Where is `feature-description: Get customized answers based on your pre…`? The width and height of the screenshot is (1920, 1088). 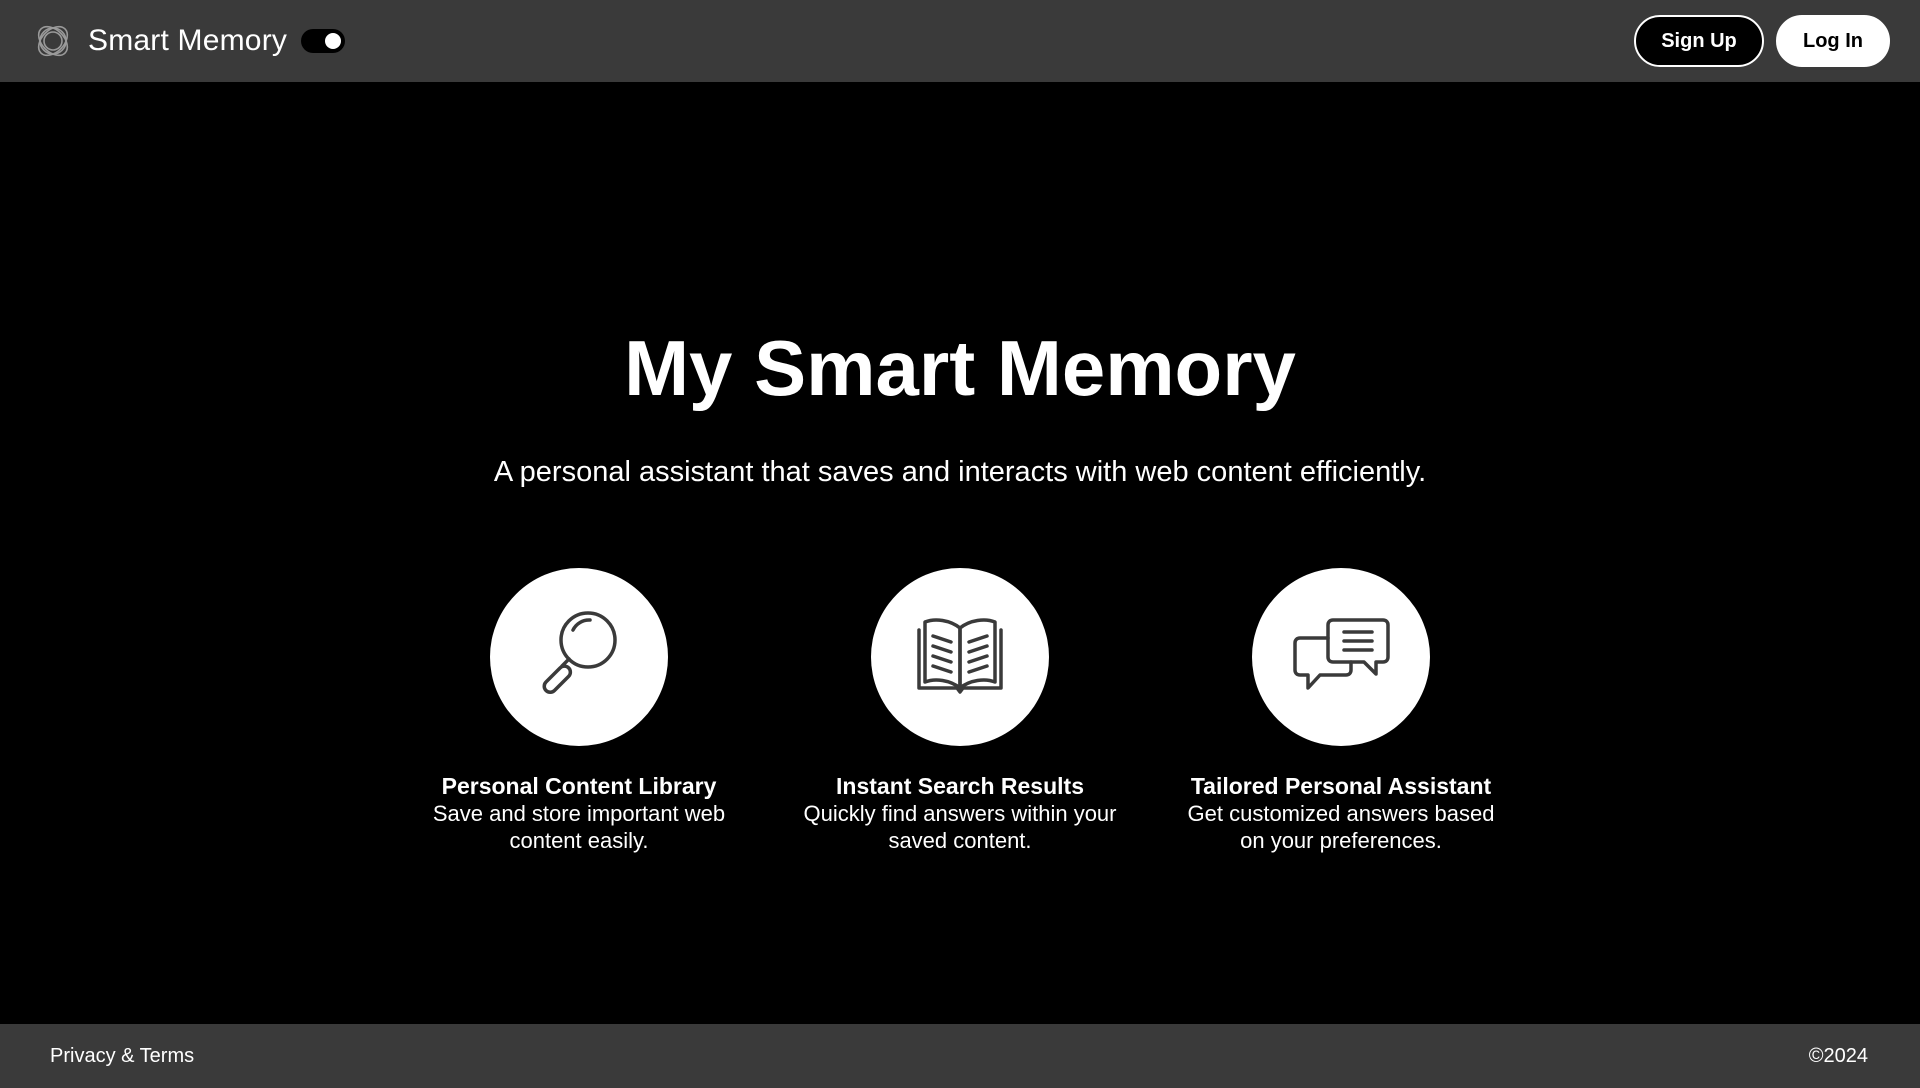 feature-description: Get customized answers based on your pre… is located at coordinates (1341, 827).